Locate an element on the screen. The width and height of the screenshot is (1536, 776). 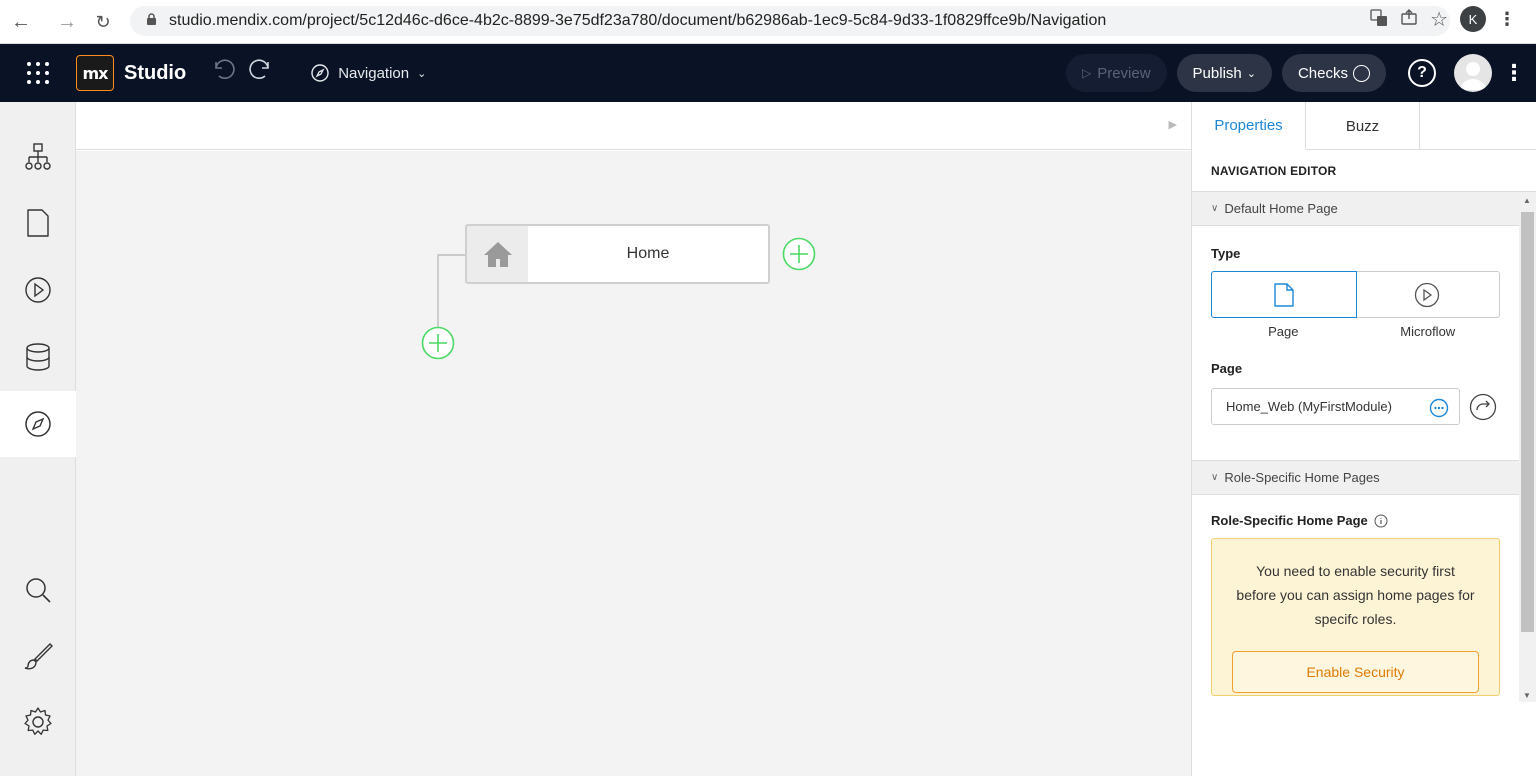
browser-menu-icon: ⋮ is located at coordinates (1507, 19).